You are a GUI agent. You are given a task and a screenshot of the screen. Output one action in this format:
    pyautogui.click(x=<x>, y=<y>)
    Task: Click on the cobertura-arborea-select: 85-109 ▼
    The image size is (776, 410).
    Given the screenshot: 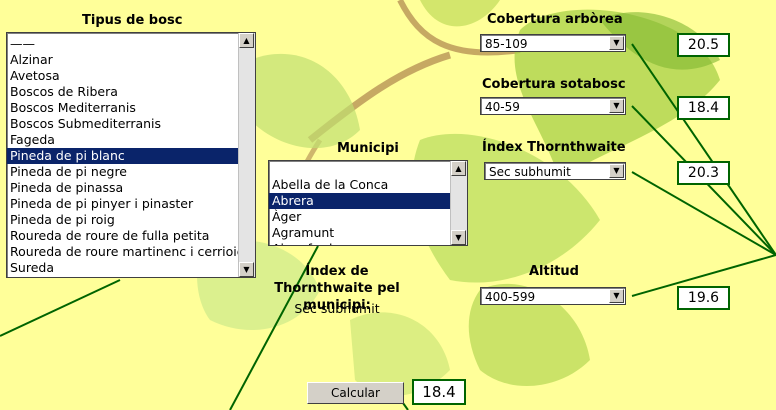 What is the action you would take?
    pyautogui.click(x=553, y=43)
    